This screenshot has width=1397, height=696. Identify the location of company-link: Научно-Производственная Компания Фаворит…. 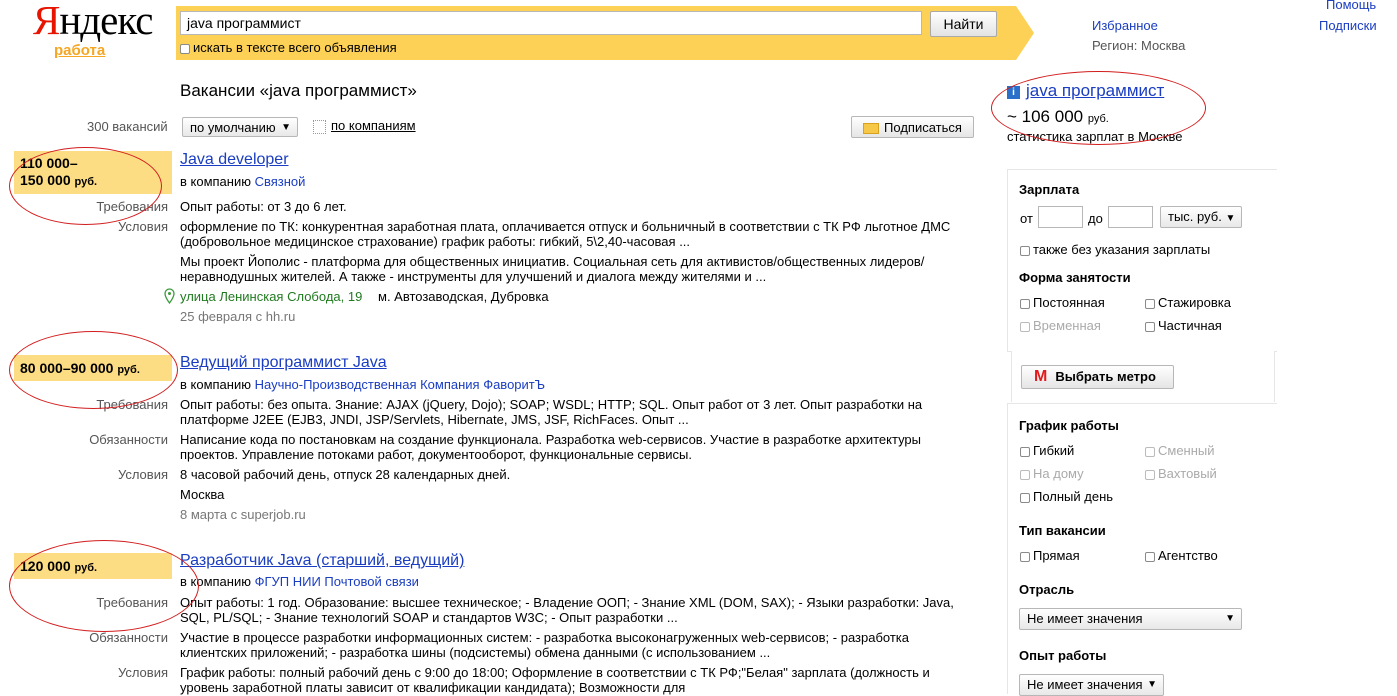
(400, 384).